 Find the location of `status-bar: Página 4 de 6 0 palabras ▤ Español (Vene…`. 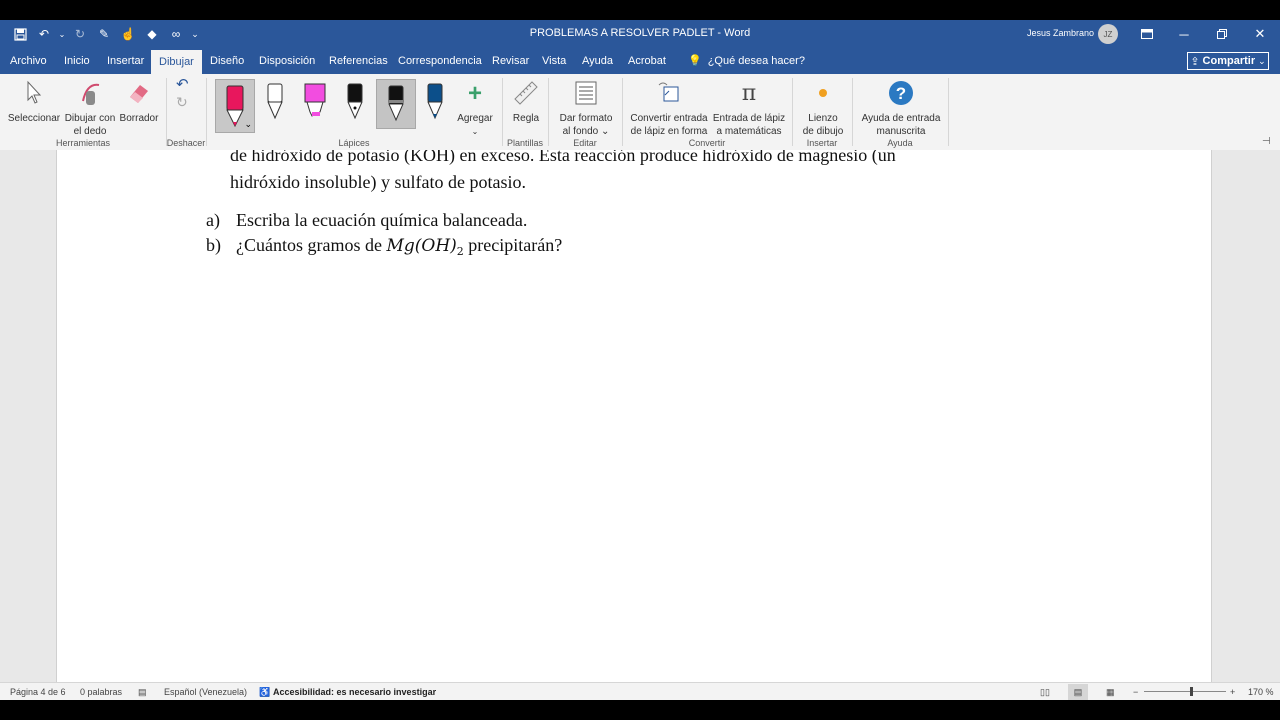

status-bar: Página 4 de 6 0 palabras ▤ Español (Vene… is located at coordinates (640, 691).